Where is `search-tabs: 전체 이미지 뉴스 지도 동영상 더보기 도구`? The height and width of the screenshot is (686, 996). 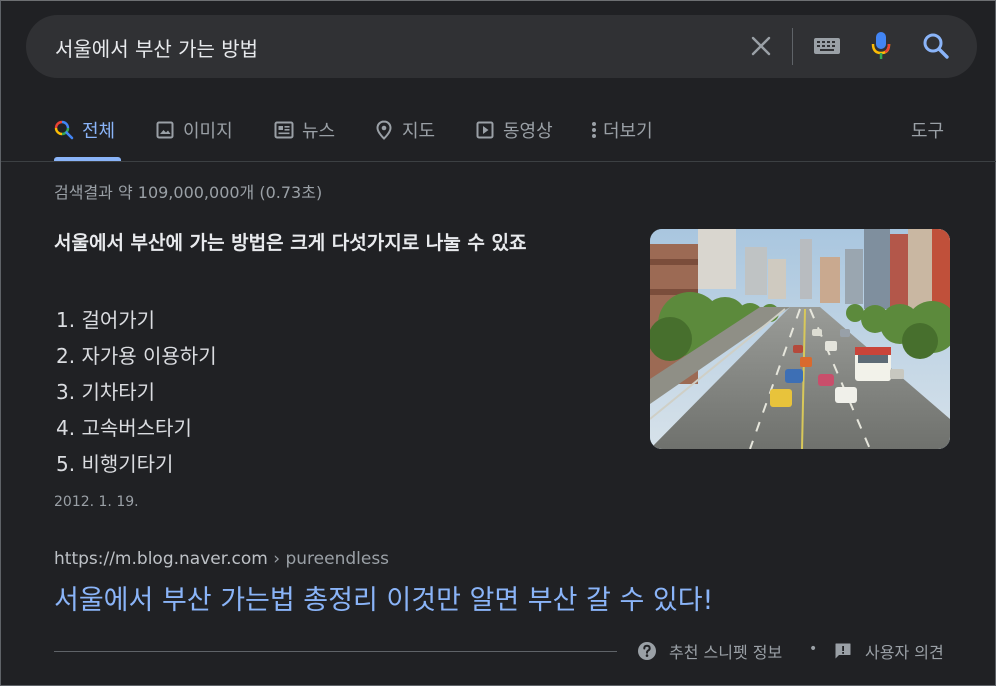 search-tabs: 전체 이미지 뉴스 지도 동영상 더보기 도구 is located at coordinates (498, 134).